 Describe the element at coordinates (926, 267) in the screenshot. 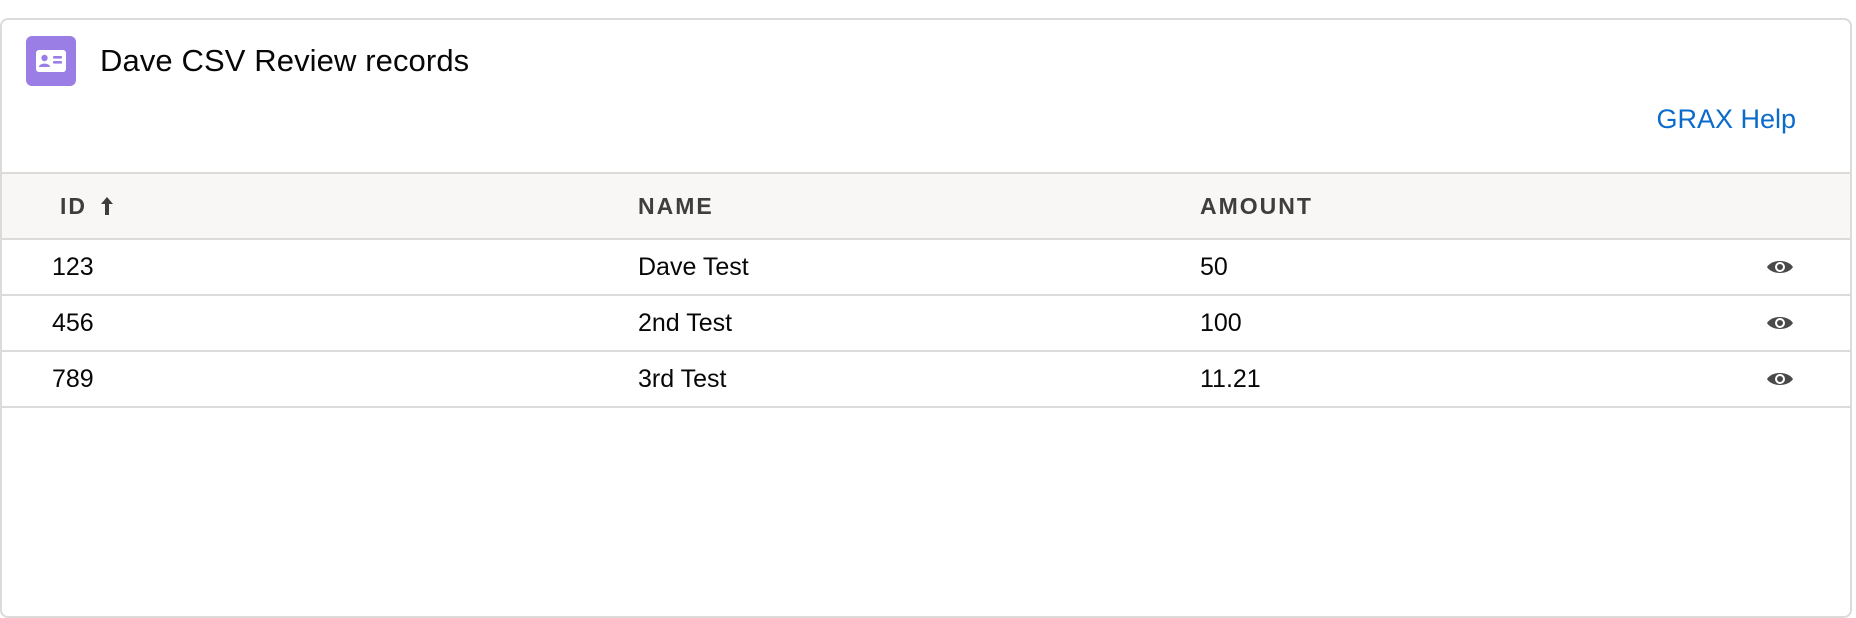

I see `table-row: 123 Dave Test 50` at that location.